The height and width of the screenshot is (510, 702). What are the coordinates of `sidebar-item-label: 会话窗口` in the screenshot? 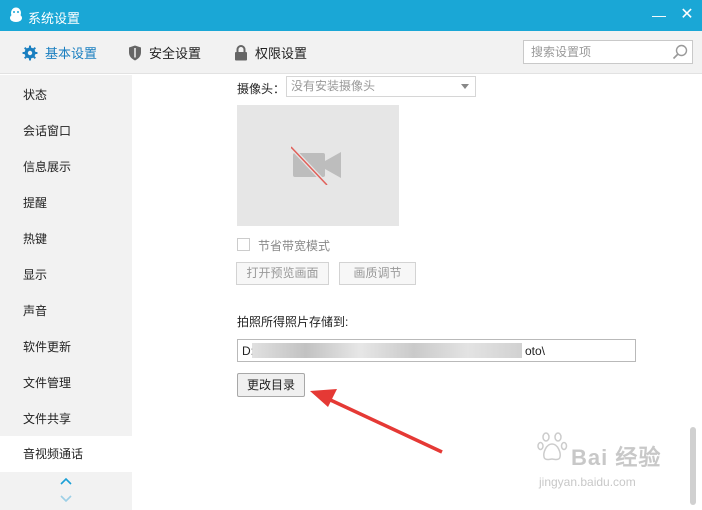 It's located at (47, 131).